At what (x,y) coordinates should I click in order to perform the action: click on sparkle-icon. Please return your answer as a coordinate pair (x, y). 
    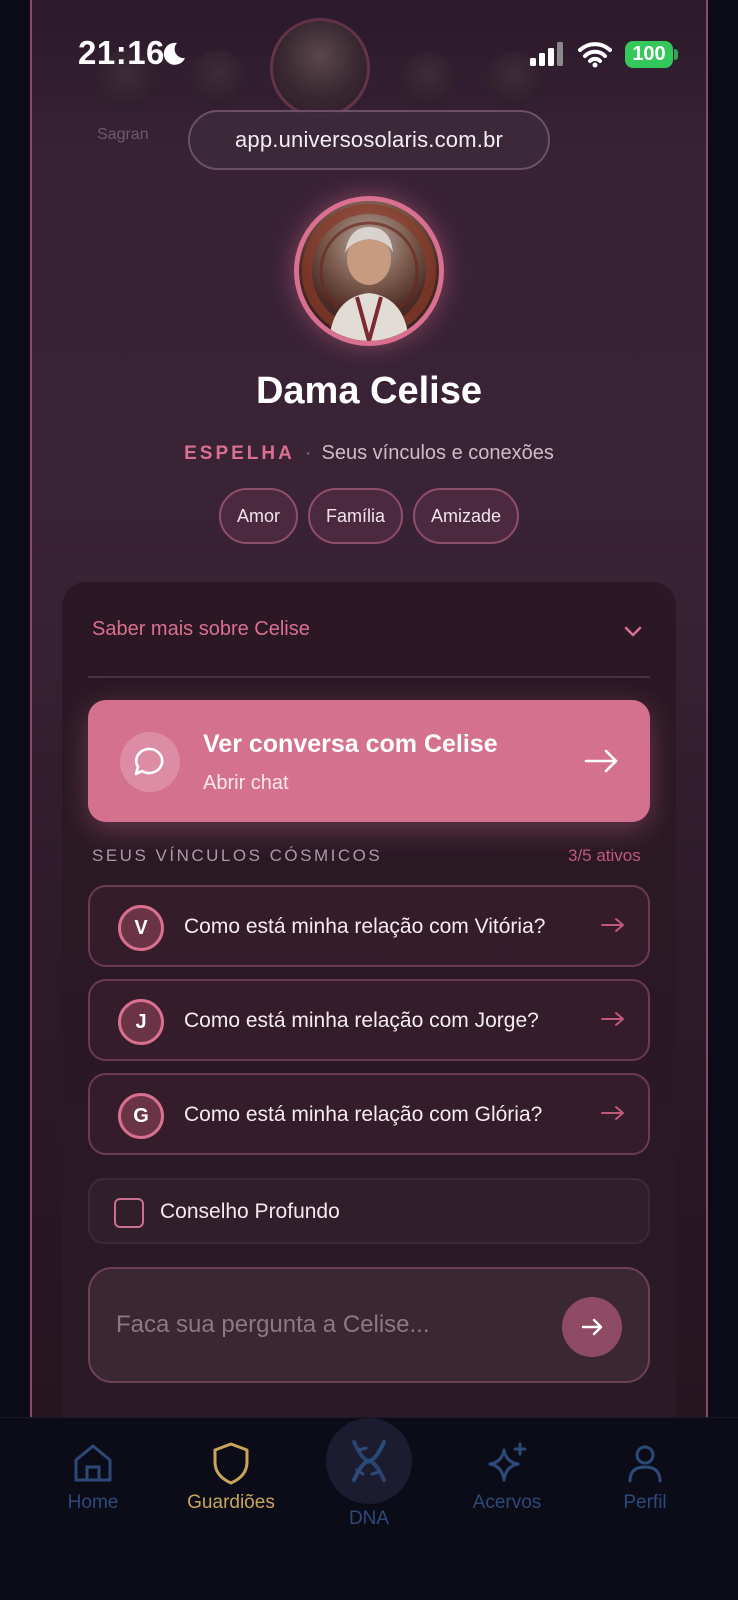
    Looking at the image, I should click on (507, 1462).